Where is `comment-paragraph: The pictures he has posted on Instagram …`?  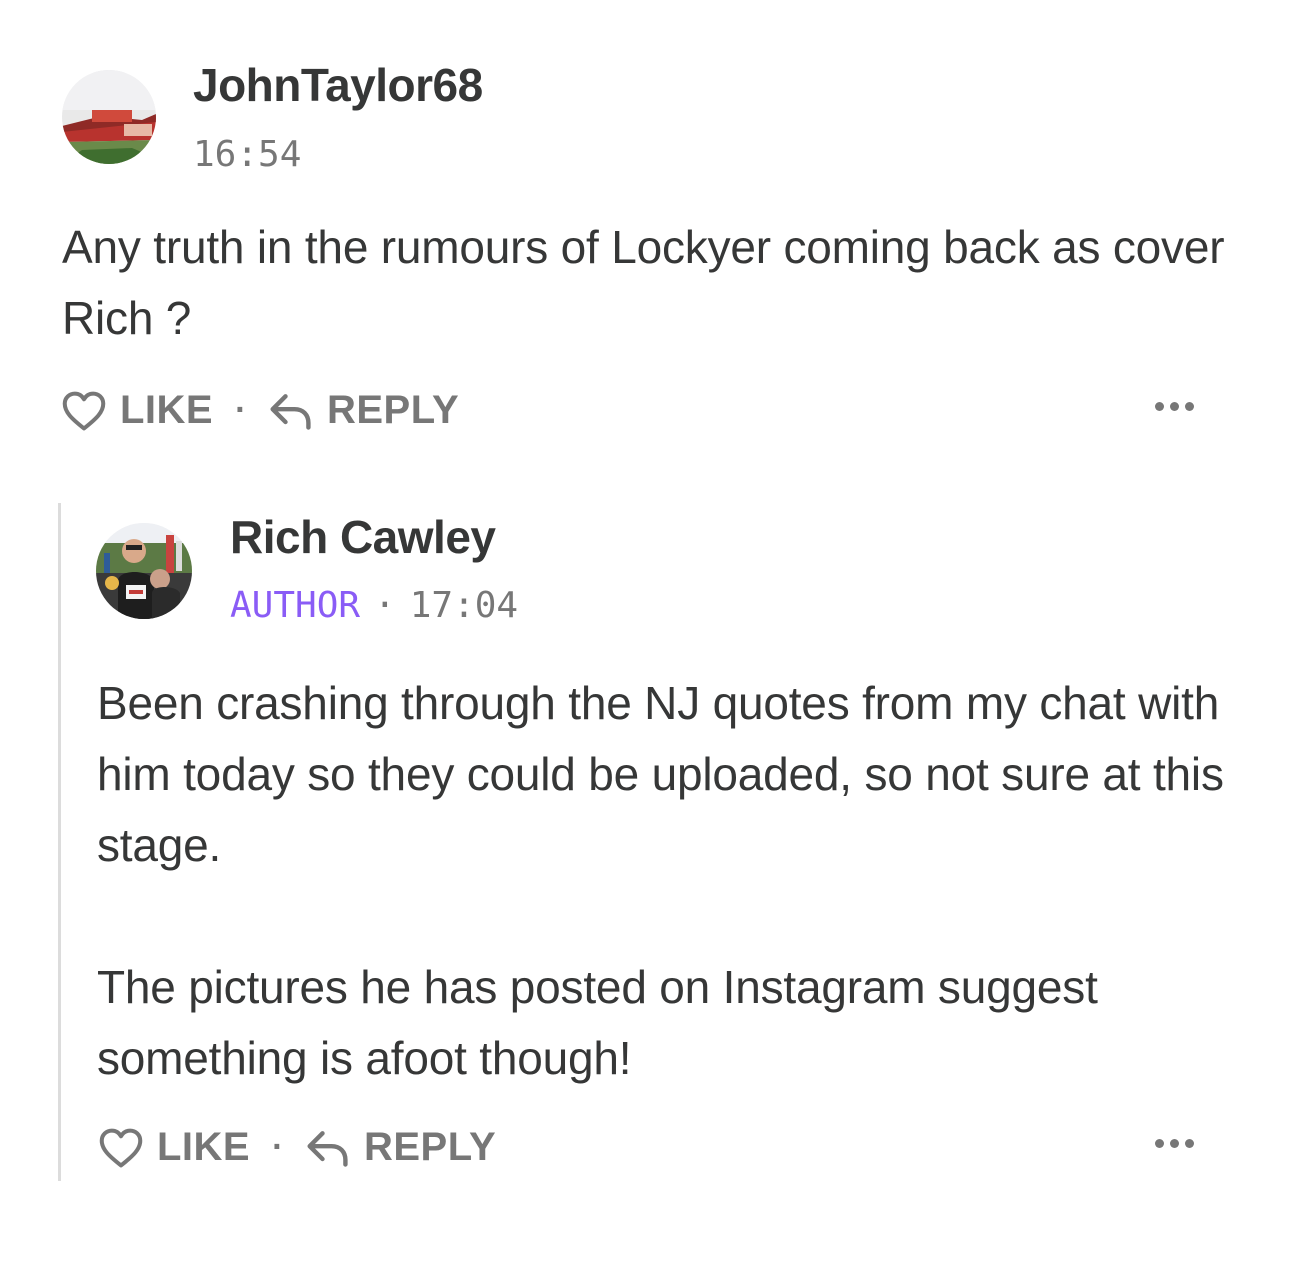
comment-paragraph: The pictures he has posted on Instagram … is located at coordinates (597, 1022).